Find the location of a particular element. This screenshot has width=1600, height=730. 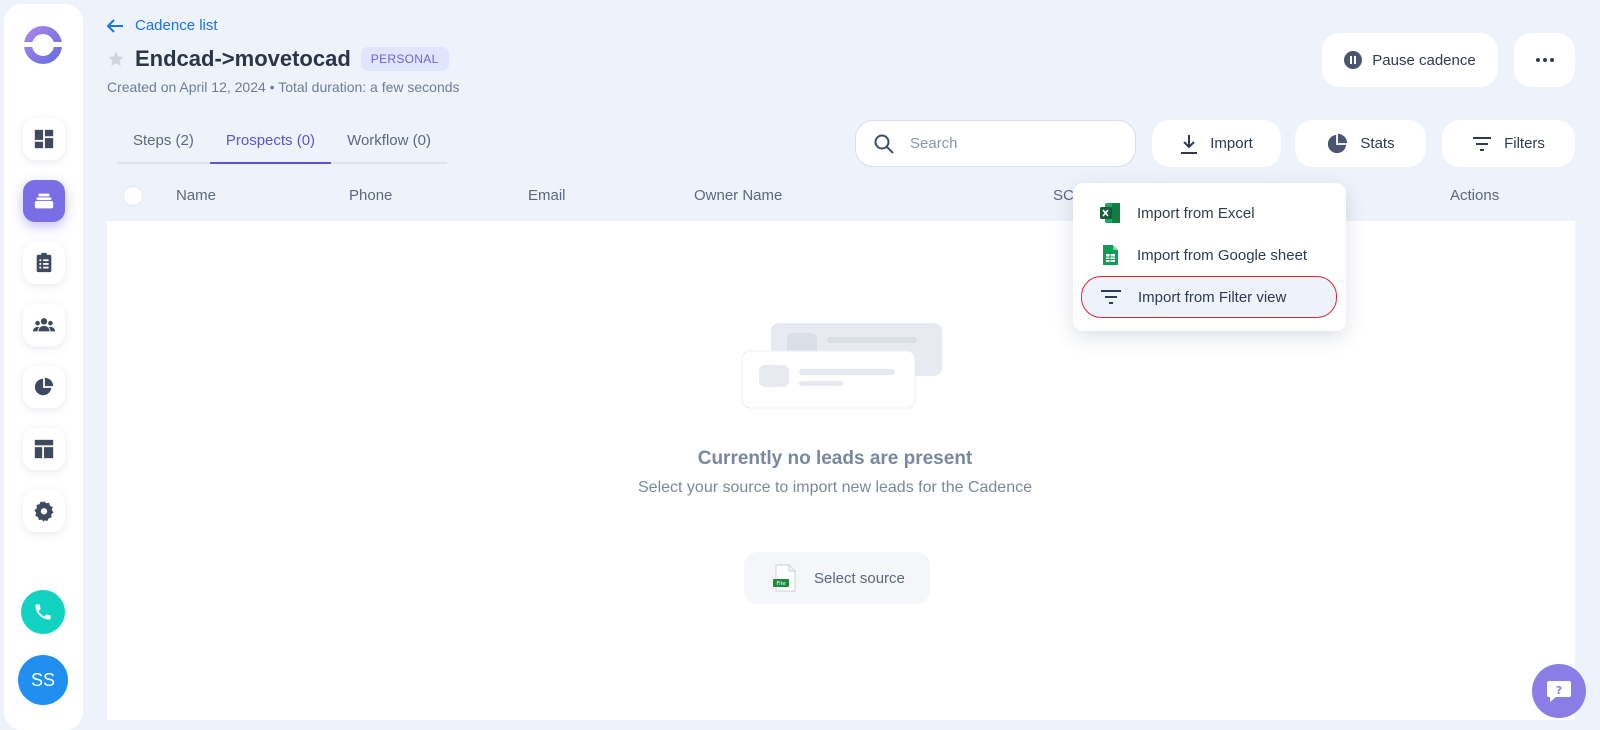

pause-cadence-button: Pause cadence is located at coordinates (1410, 60).